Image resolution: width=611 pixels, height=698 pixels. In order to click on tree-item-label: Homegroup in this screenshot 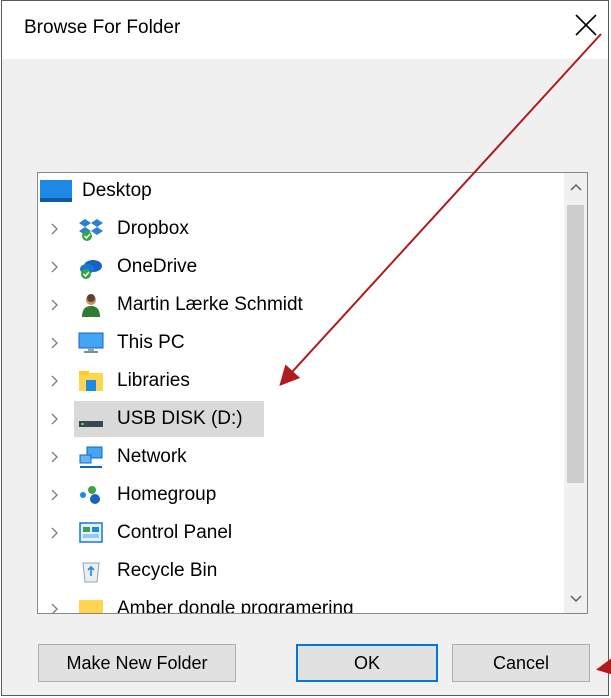, I will do `click(167, 494)`.